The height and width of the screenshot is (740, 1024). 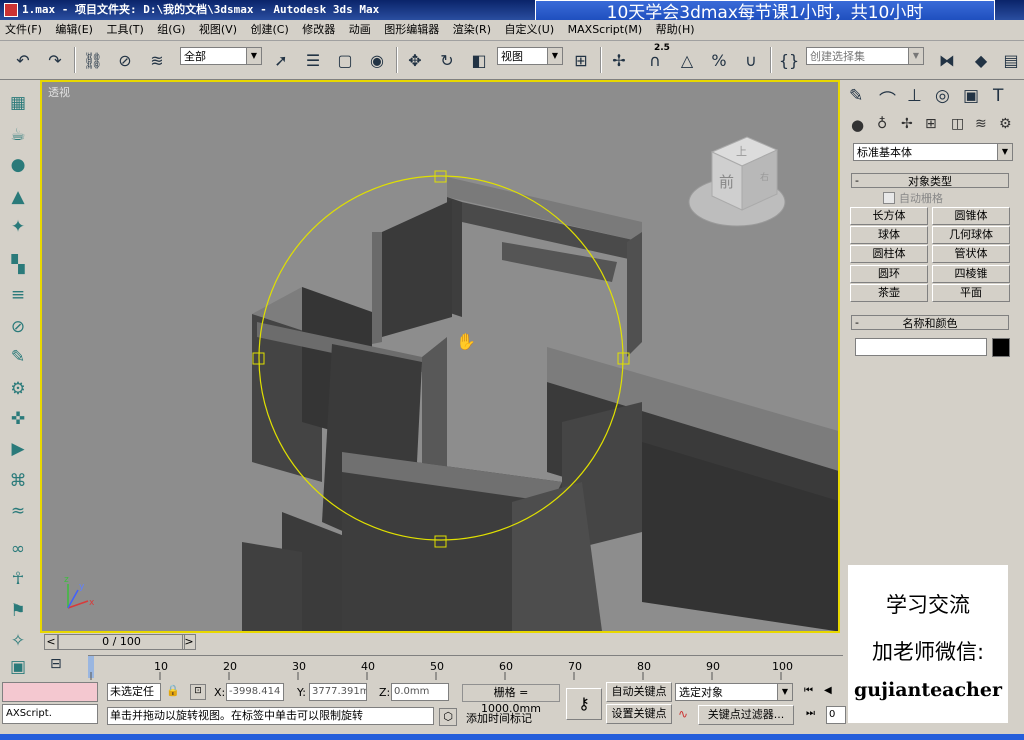 What do you see at coordinates (18, 667) in the screenshot?
I see `render-icon: ▣` at bounding box center [18, 667].